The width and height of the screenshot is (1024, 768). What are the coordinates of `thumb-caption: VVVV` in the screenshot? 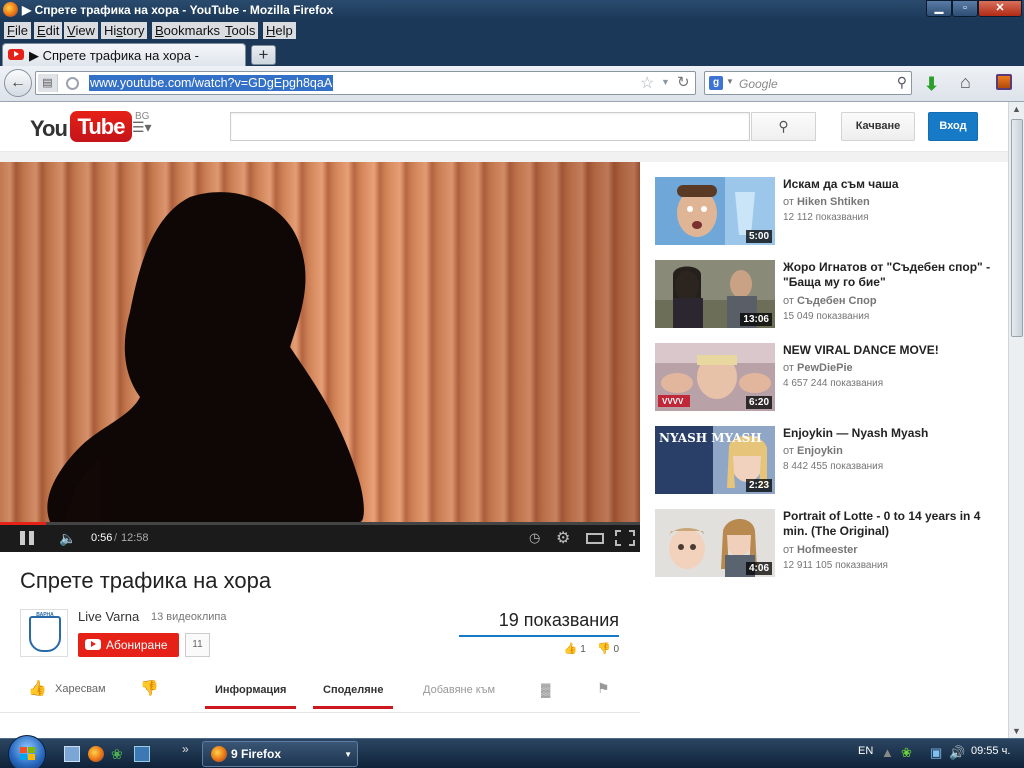 It's located at (673, 401).